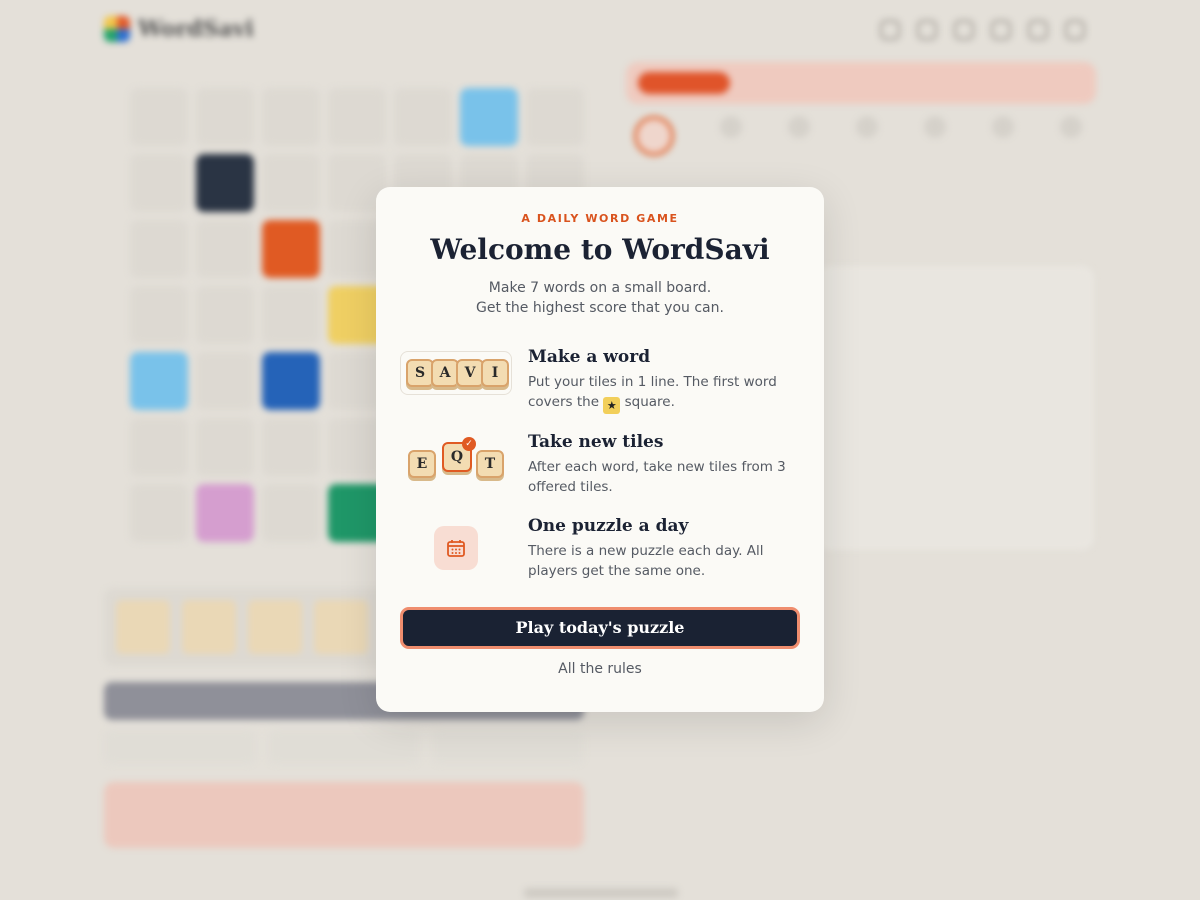 This screenshot has height=900, width=1200. Describe the element at coordinates (649, 402) in the screenshot. I see `feature-description-text: square.` at that location.